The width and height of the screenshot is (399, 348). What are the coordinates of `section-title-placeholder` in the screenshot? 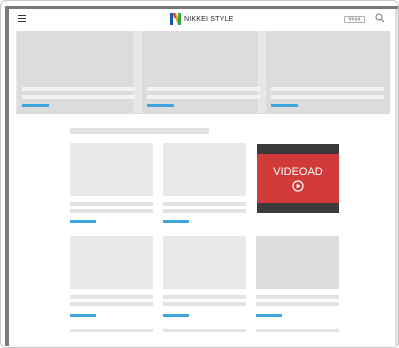 It's located at (139, 131).